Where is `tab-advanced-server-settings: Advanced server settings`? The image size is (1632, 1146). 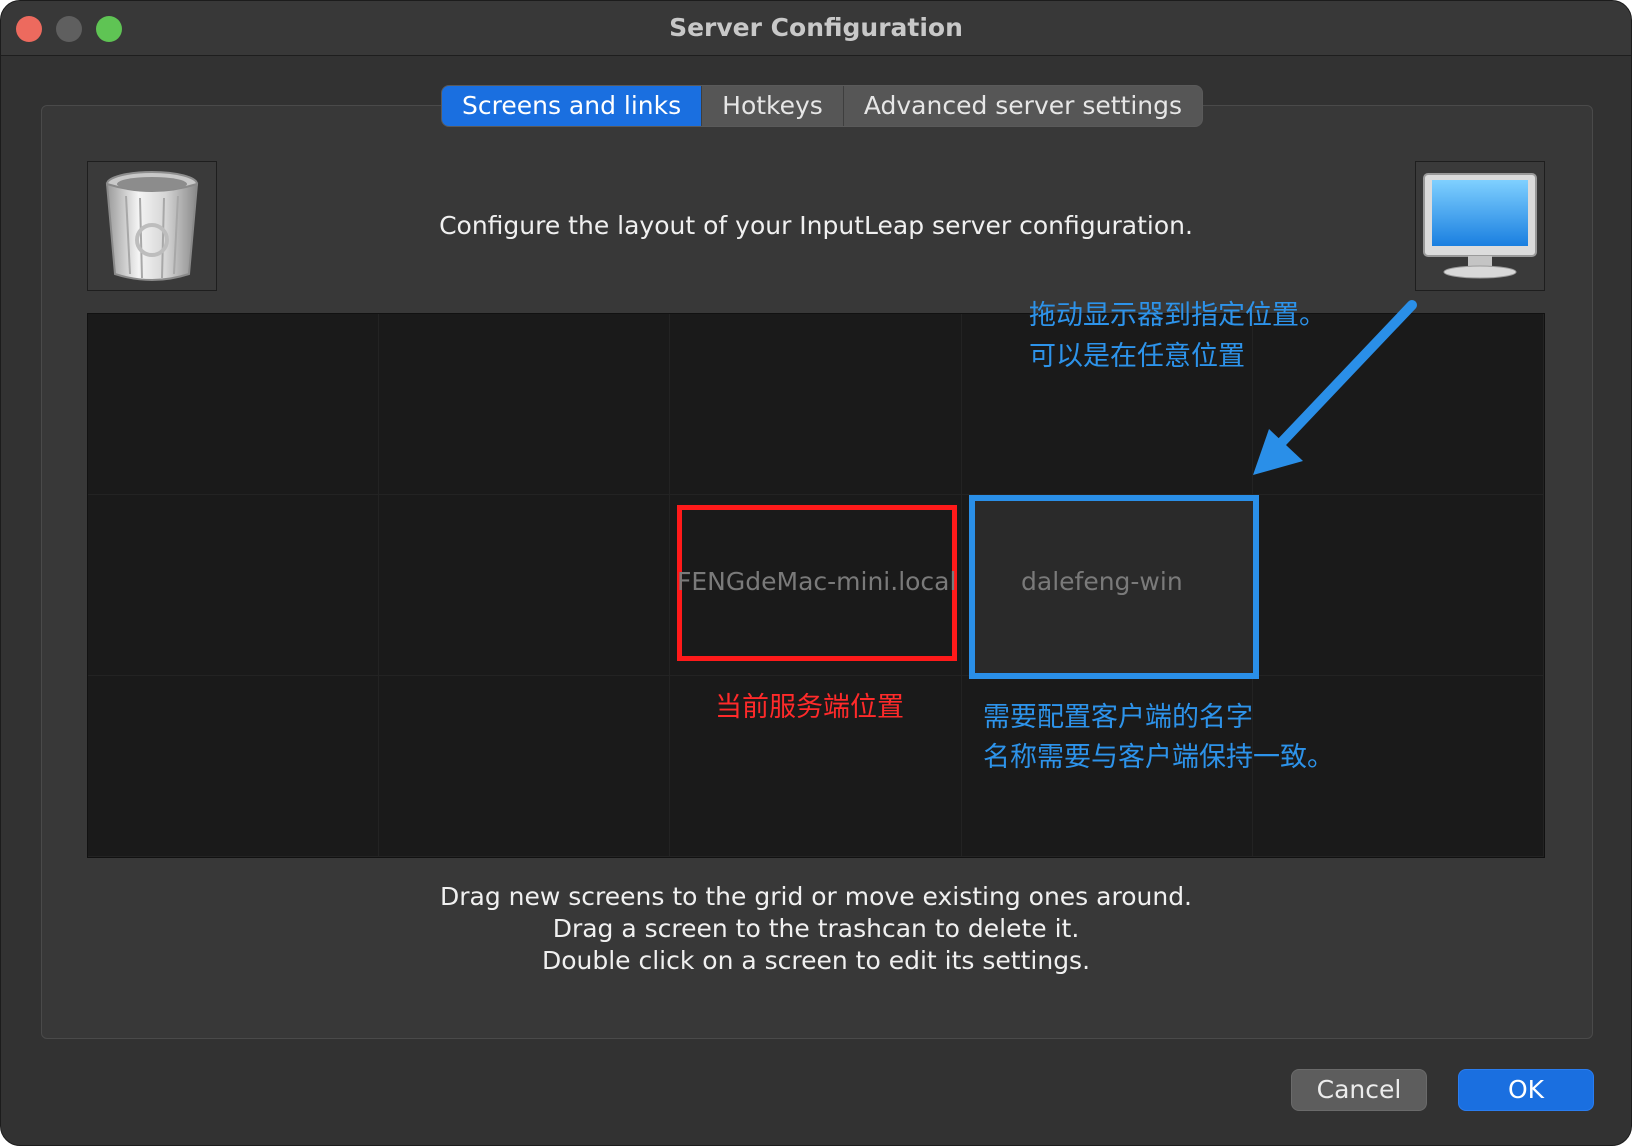 tab-advanced-server-settings: Advanced server settings is located at coordinates (1023, 106).